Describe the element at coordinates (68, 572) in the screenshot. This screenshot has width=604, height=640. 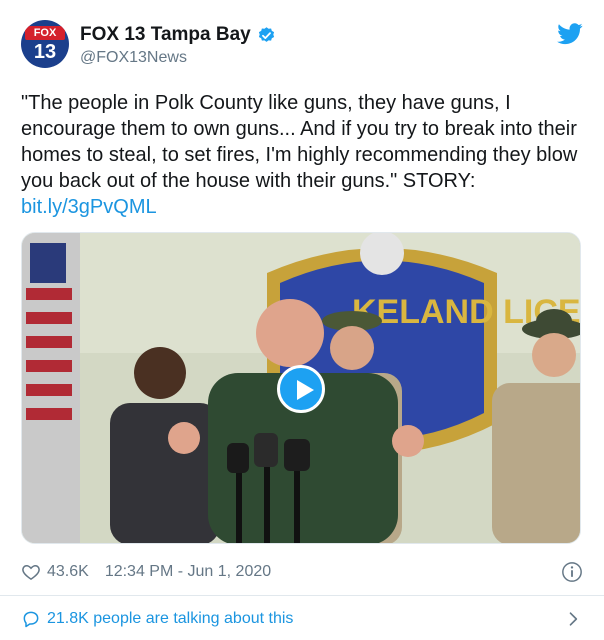
I see `like-count: 43.6K` at that location.